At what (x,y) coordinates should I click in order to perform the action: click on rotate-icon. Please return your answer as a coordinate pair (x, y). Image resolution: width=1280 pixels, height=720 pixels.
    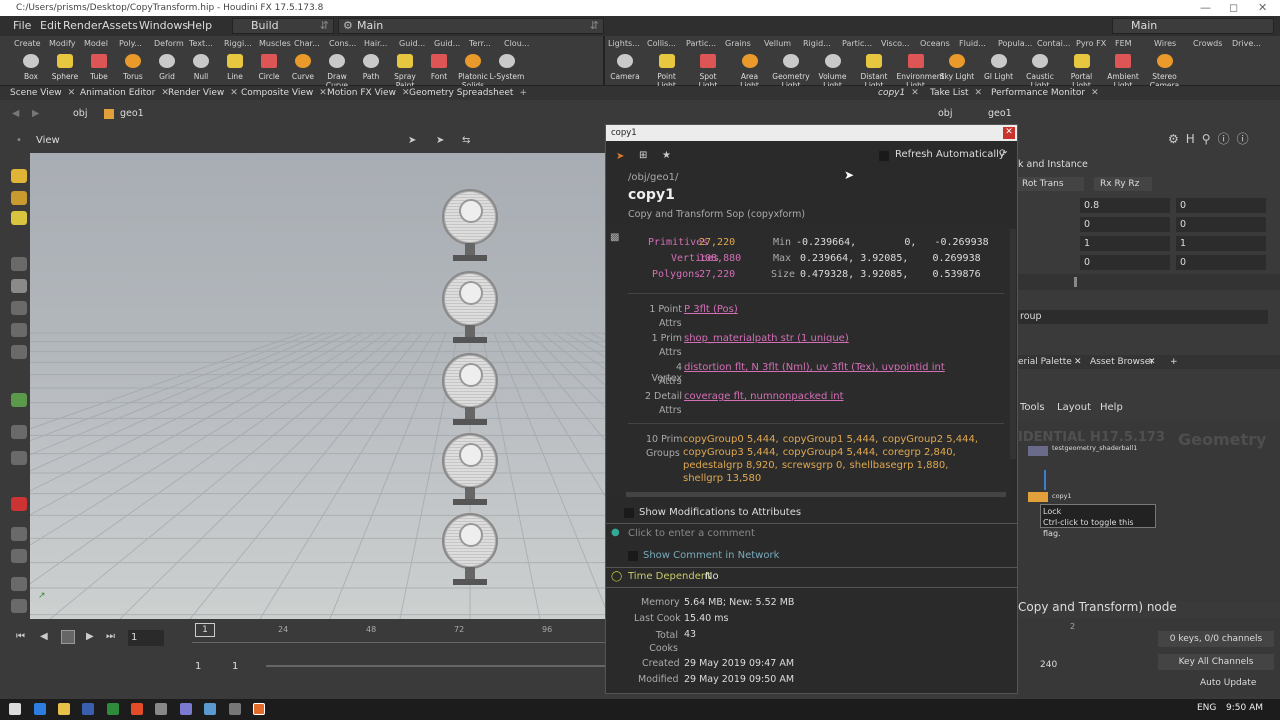
    Looking at the image, I should click on (19, 330).